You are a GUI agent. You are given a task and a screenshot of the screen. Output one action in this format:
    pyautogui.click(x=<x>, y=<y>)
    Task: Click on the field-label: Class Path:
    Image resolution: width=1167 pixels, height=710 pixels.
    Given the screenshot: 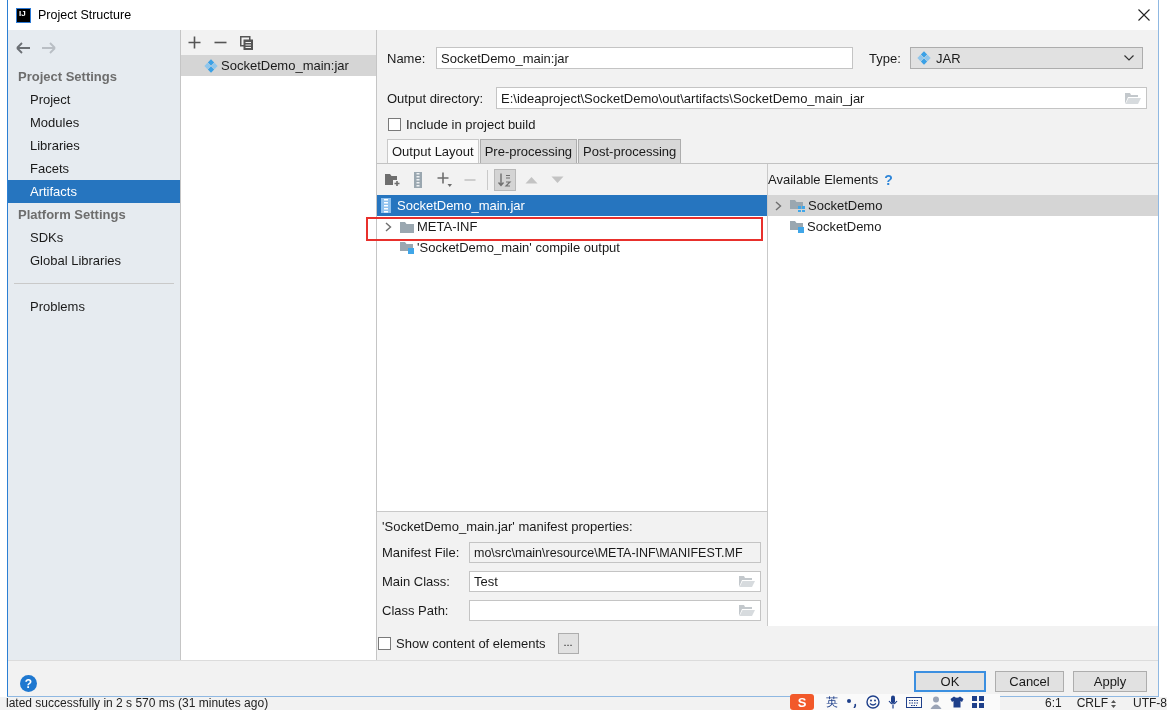 What is the action you would take?
    pyautogui.click(x=416, y=610)
    